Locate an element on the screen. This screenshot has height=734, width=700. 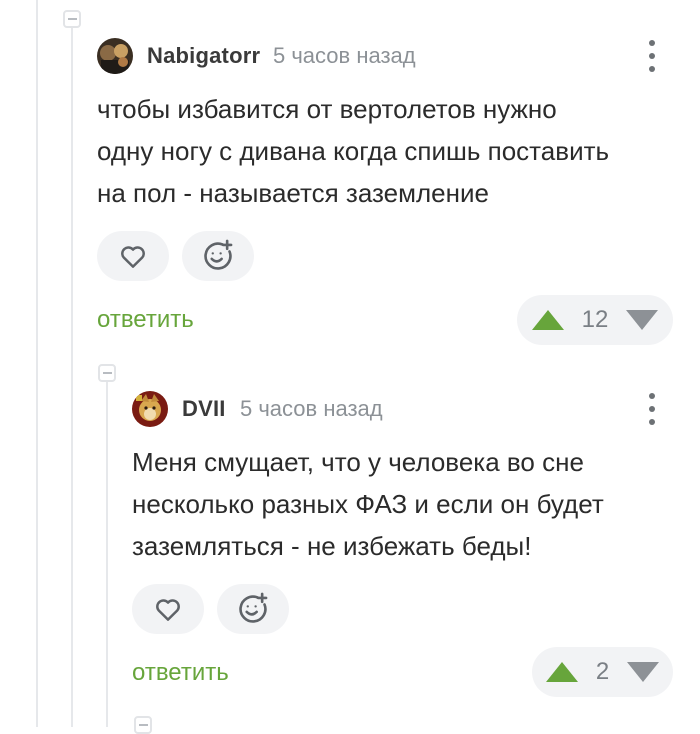
thread-line-level2 is located at coordinates (107, 554).